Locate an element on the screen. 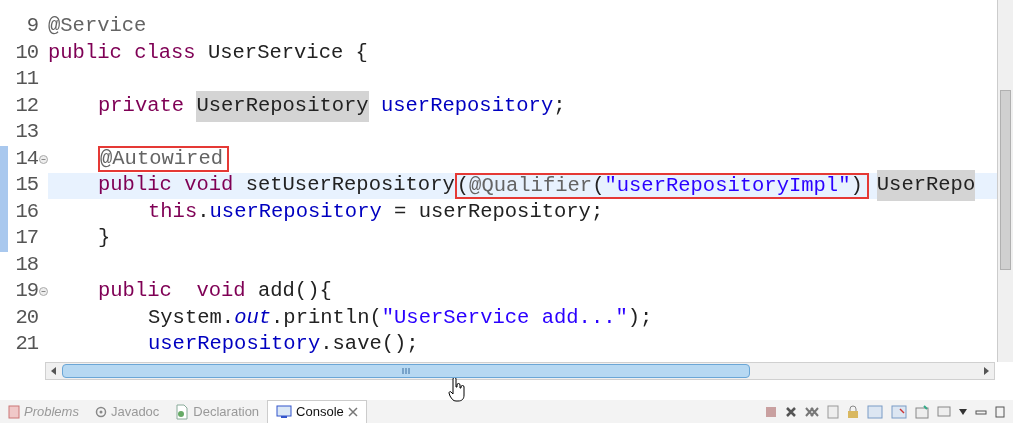  code-token: UserRepo is located at coordinates (926, 186).